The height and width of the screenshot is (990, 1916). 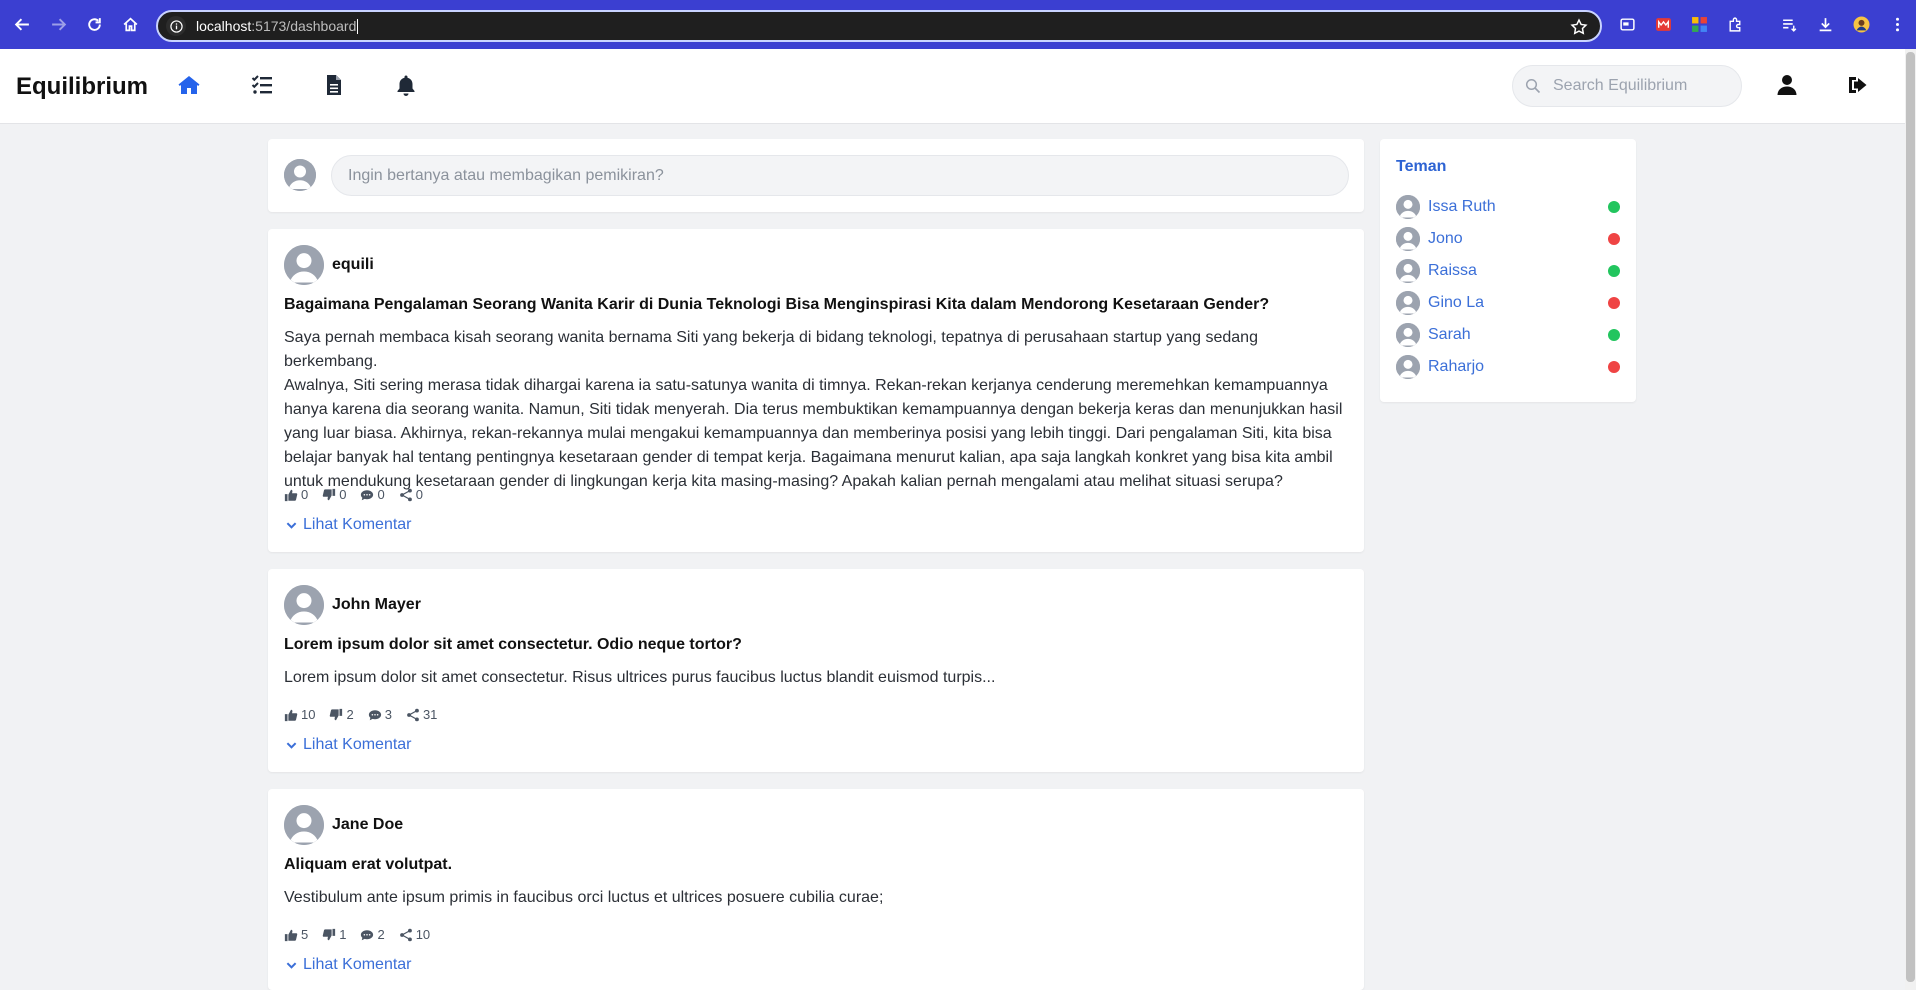 What do you see at coordinates (1861, 24) in the screenshot?
I see `profile-avatar-icon` at bounding box center [1861, 24].